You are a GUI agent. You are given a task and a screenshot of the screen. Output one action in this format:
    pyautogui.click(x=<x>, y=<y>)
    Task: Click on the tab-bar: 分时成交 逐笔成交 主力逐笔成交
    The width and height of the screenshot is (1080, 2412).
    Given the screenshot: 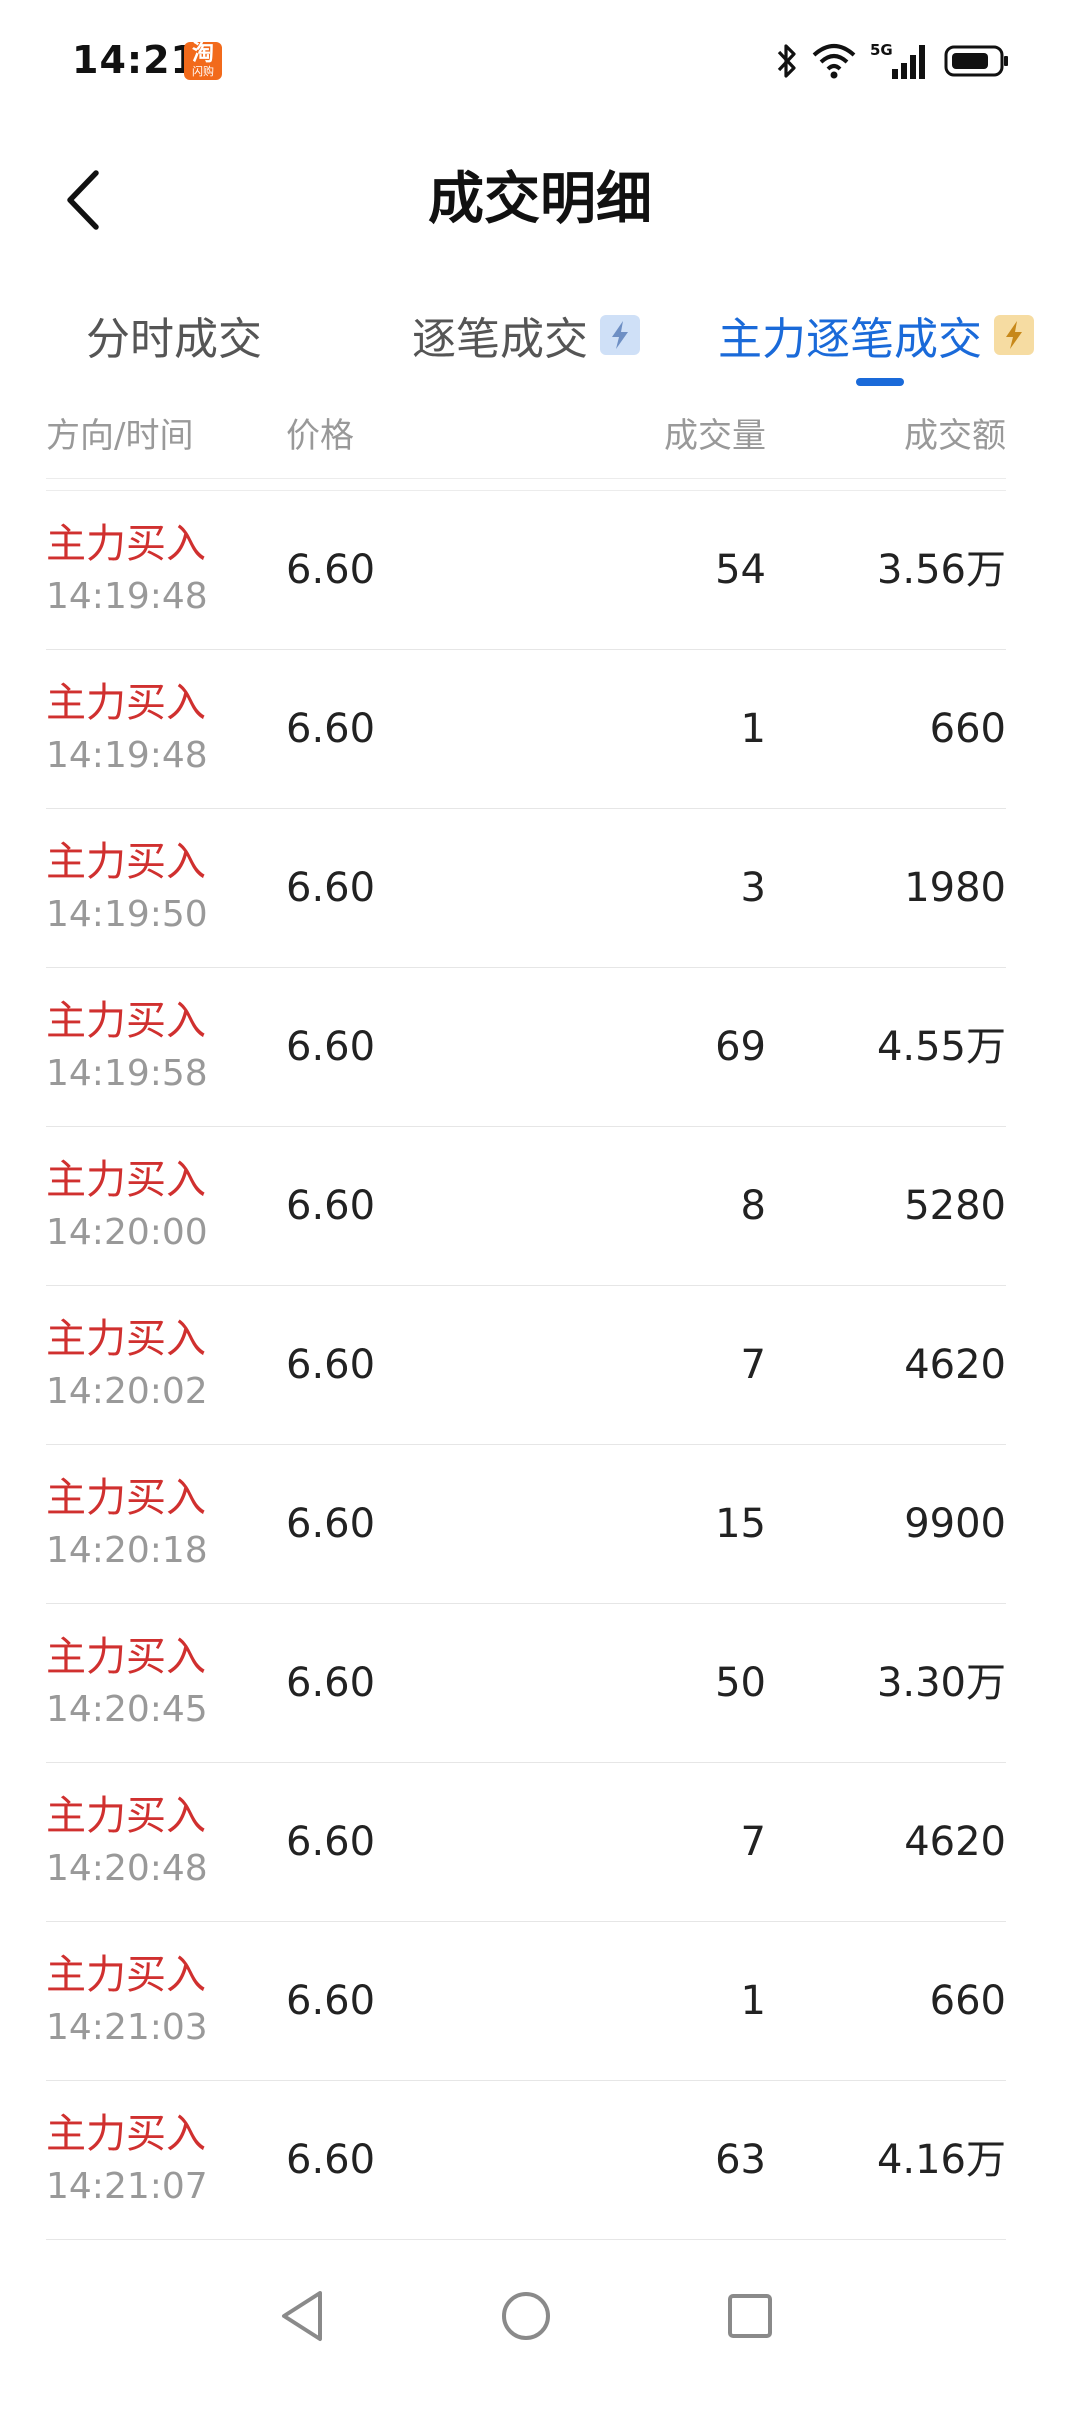 What is the action you would take?
    pyautogui.click(x=540, y=345)
    